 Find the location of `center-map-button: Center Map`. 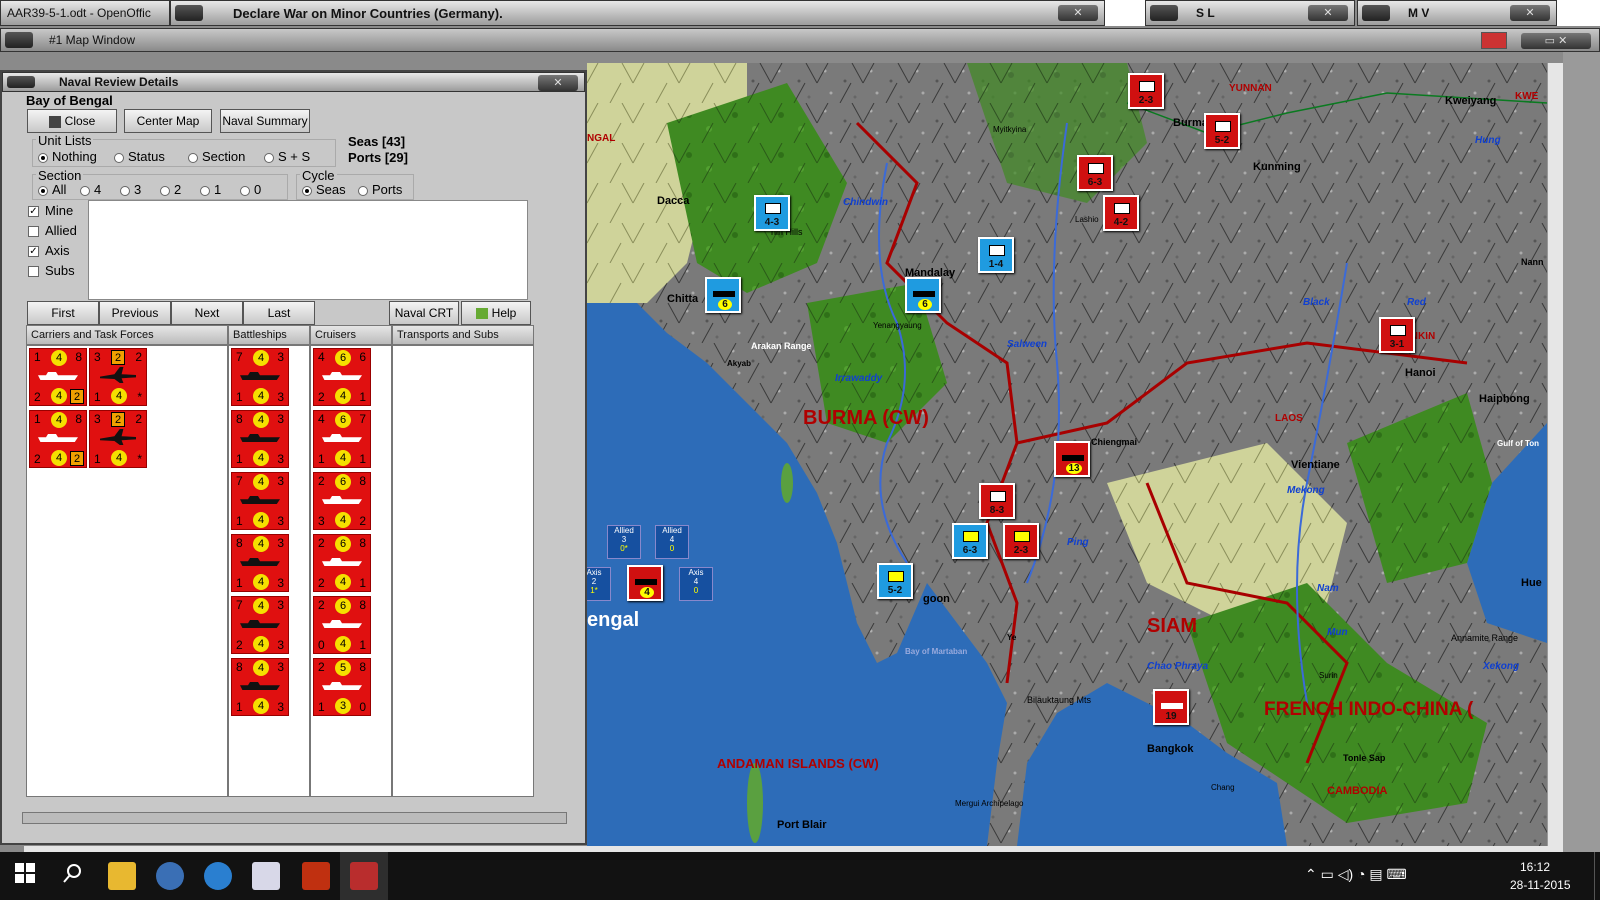

center-map-button: Center Map is located at coordinates (168, 121).